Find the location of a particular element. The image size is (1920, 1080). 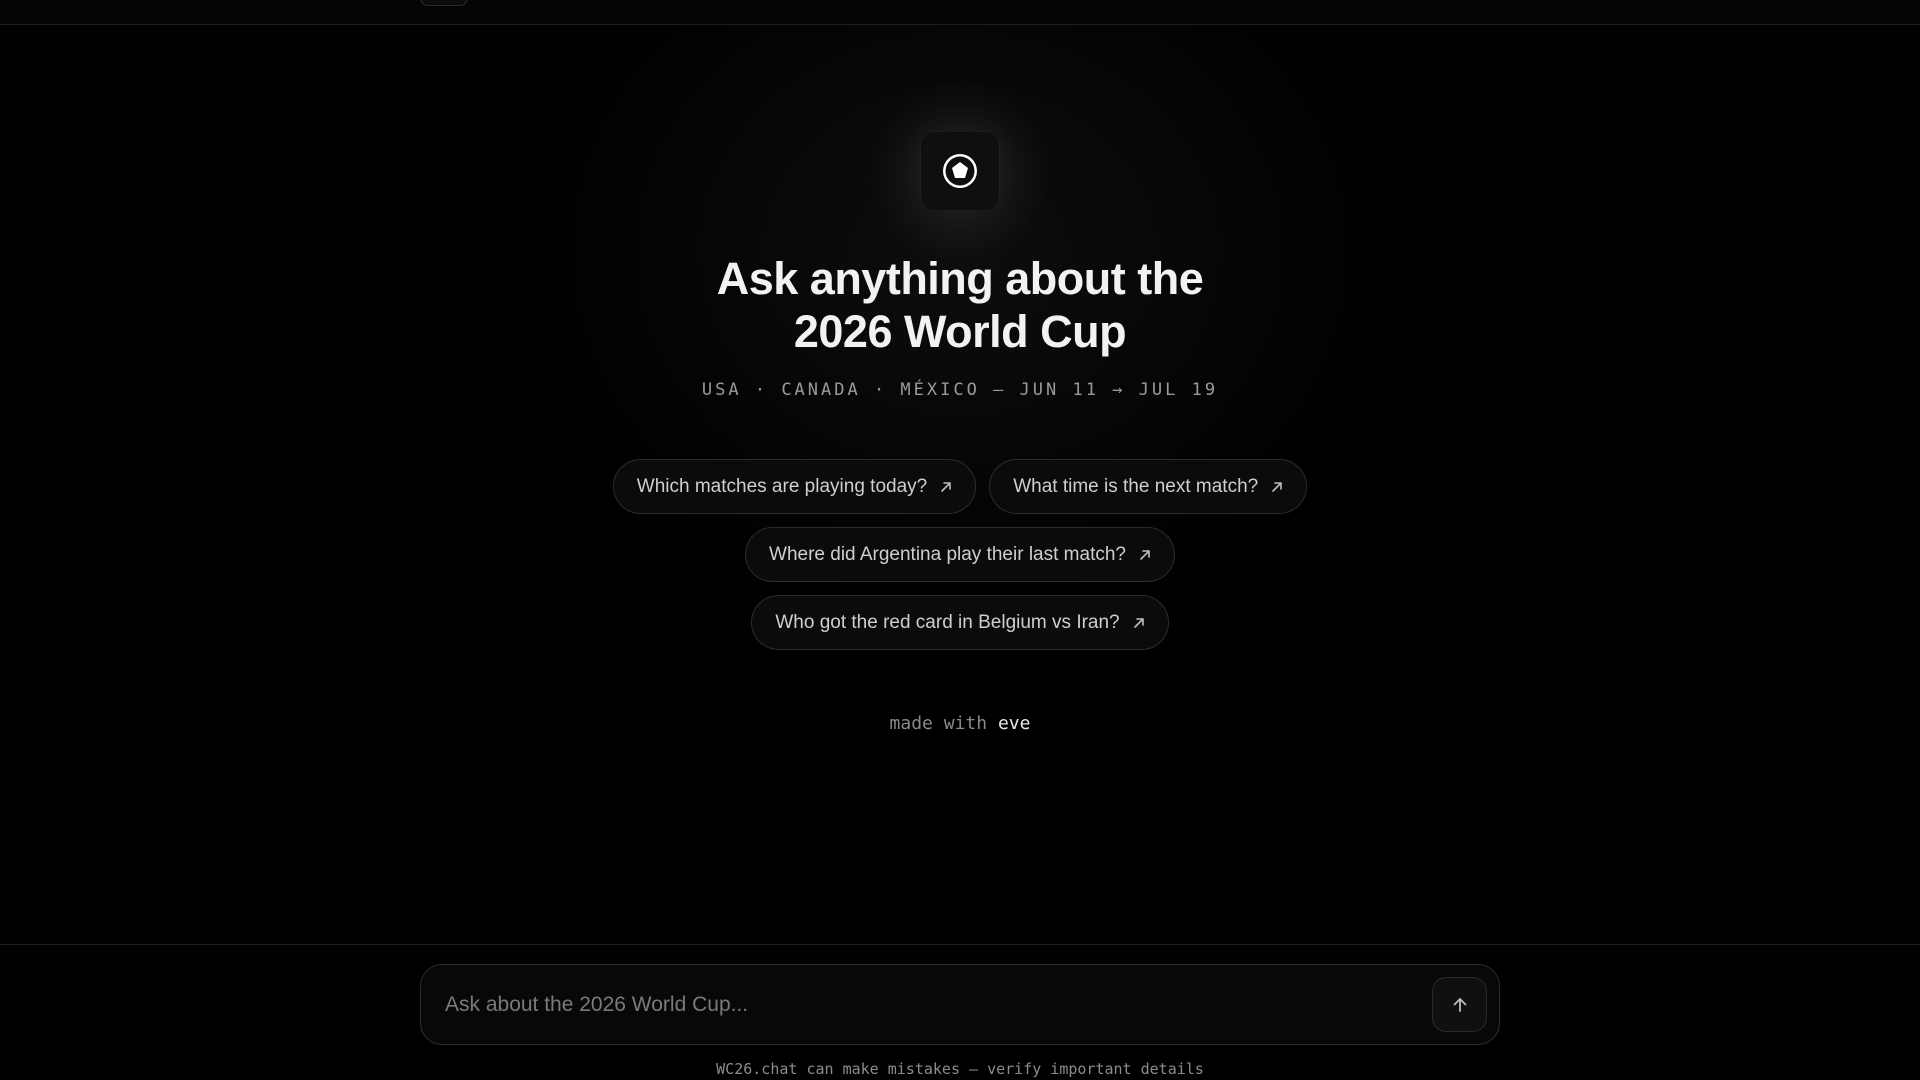

send-button is located at coordinates (1459, 1004).